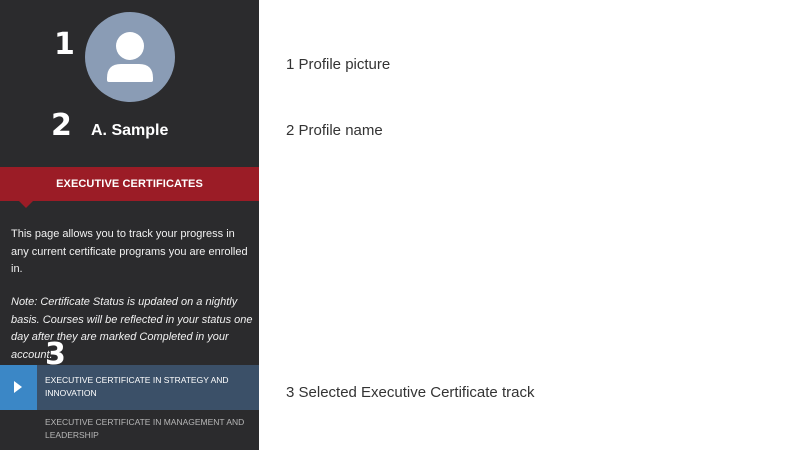  What do you see at coordinates (334, 130) in the screenshot?
I see `legend-profile-name: 2 Profile name` at bounding box center [334, 130].